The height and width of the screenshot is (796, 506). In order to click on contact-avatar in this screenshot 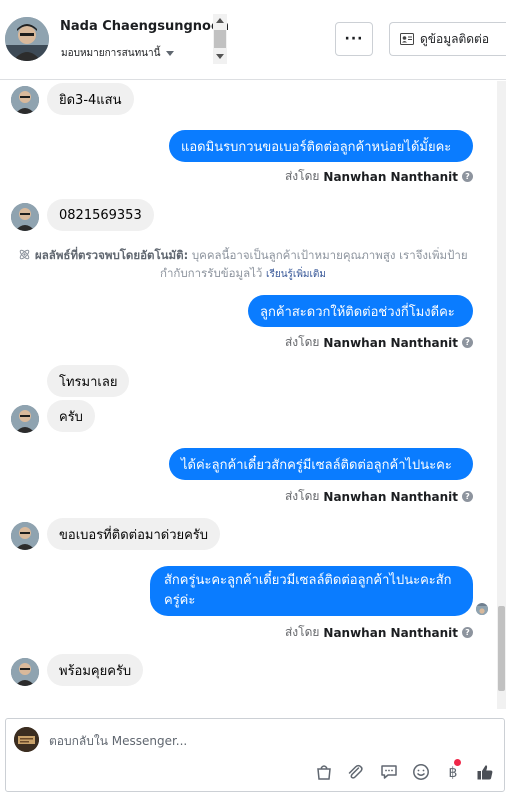, I will do `click(27, 39)`.